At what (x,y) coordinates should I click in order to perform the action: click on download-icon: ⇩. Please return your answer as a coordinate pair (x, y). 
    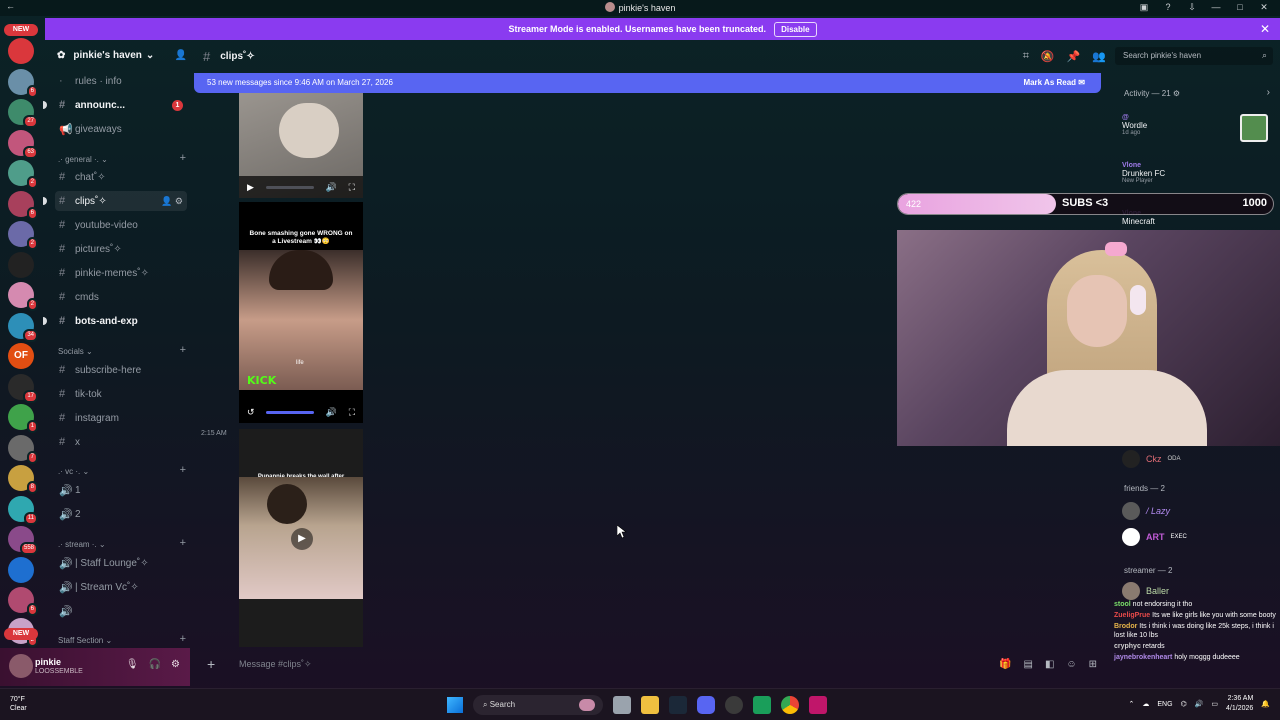
    Looking at the image, I should click on (1192, 7).